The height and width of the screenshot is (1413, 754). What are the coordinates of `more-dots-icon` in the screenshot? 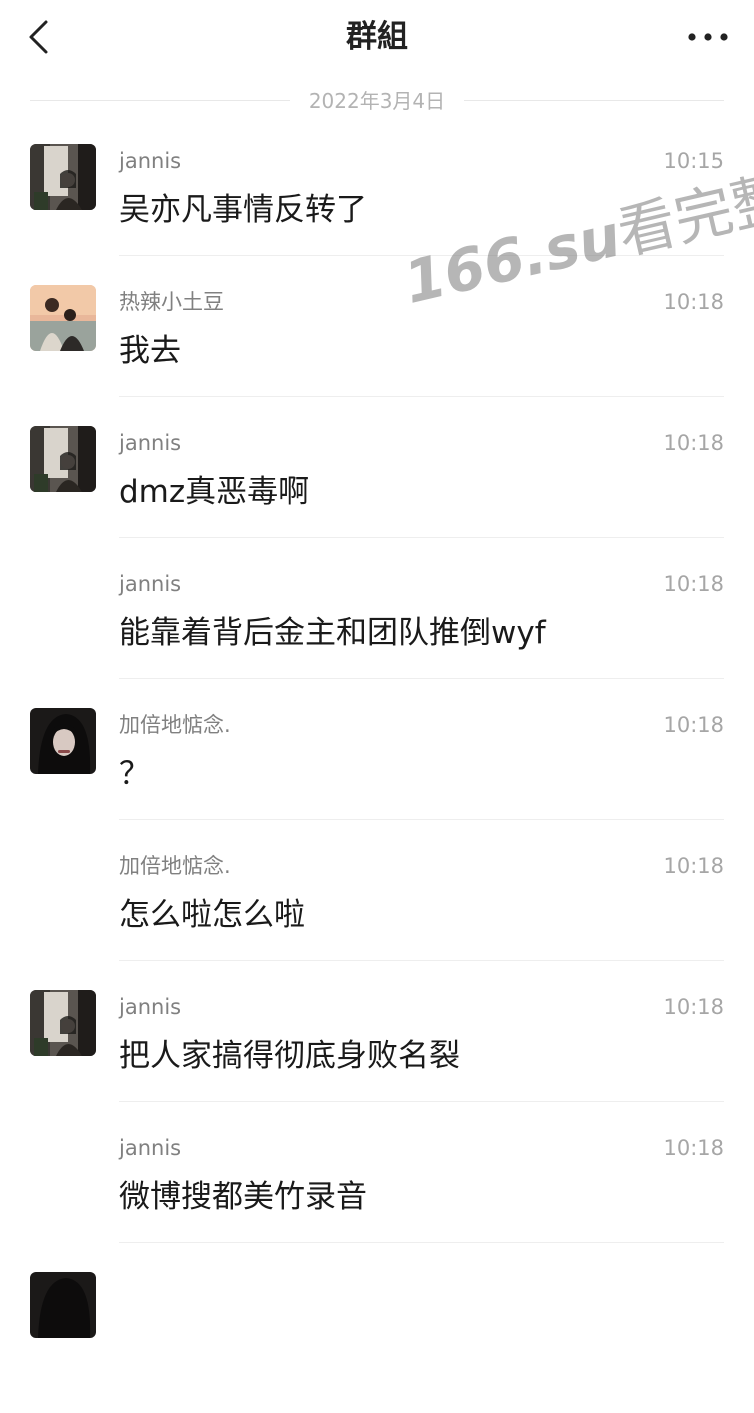 It's located at (708, 37).